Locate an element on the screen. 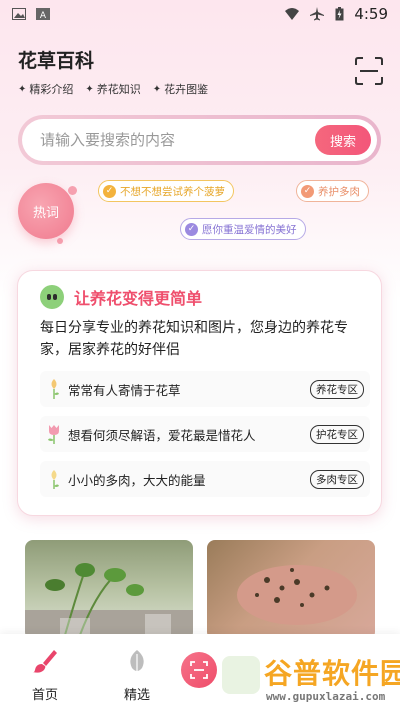  smiley-icon is located at coordinates (52, 297).